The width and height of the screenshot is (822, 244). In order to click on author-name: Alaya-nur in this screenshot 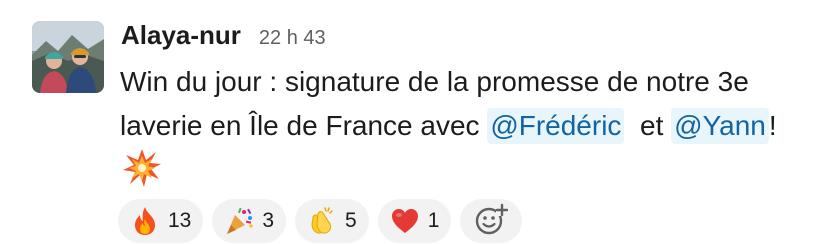, I will do `click(181, 35)`.